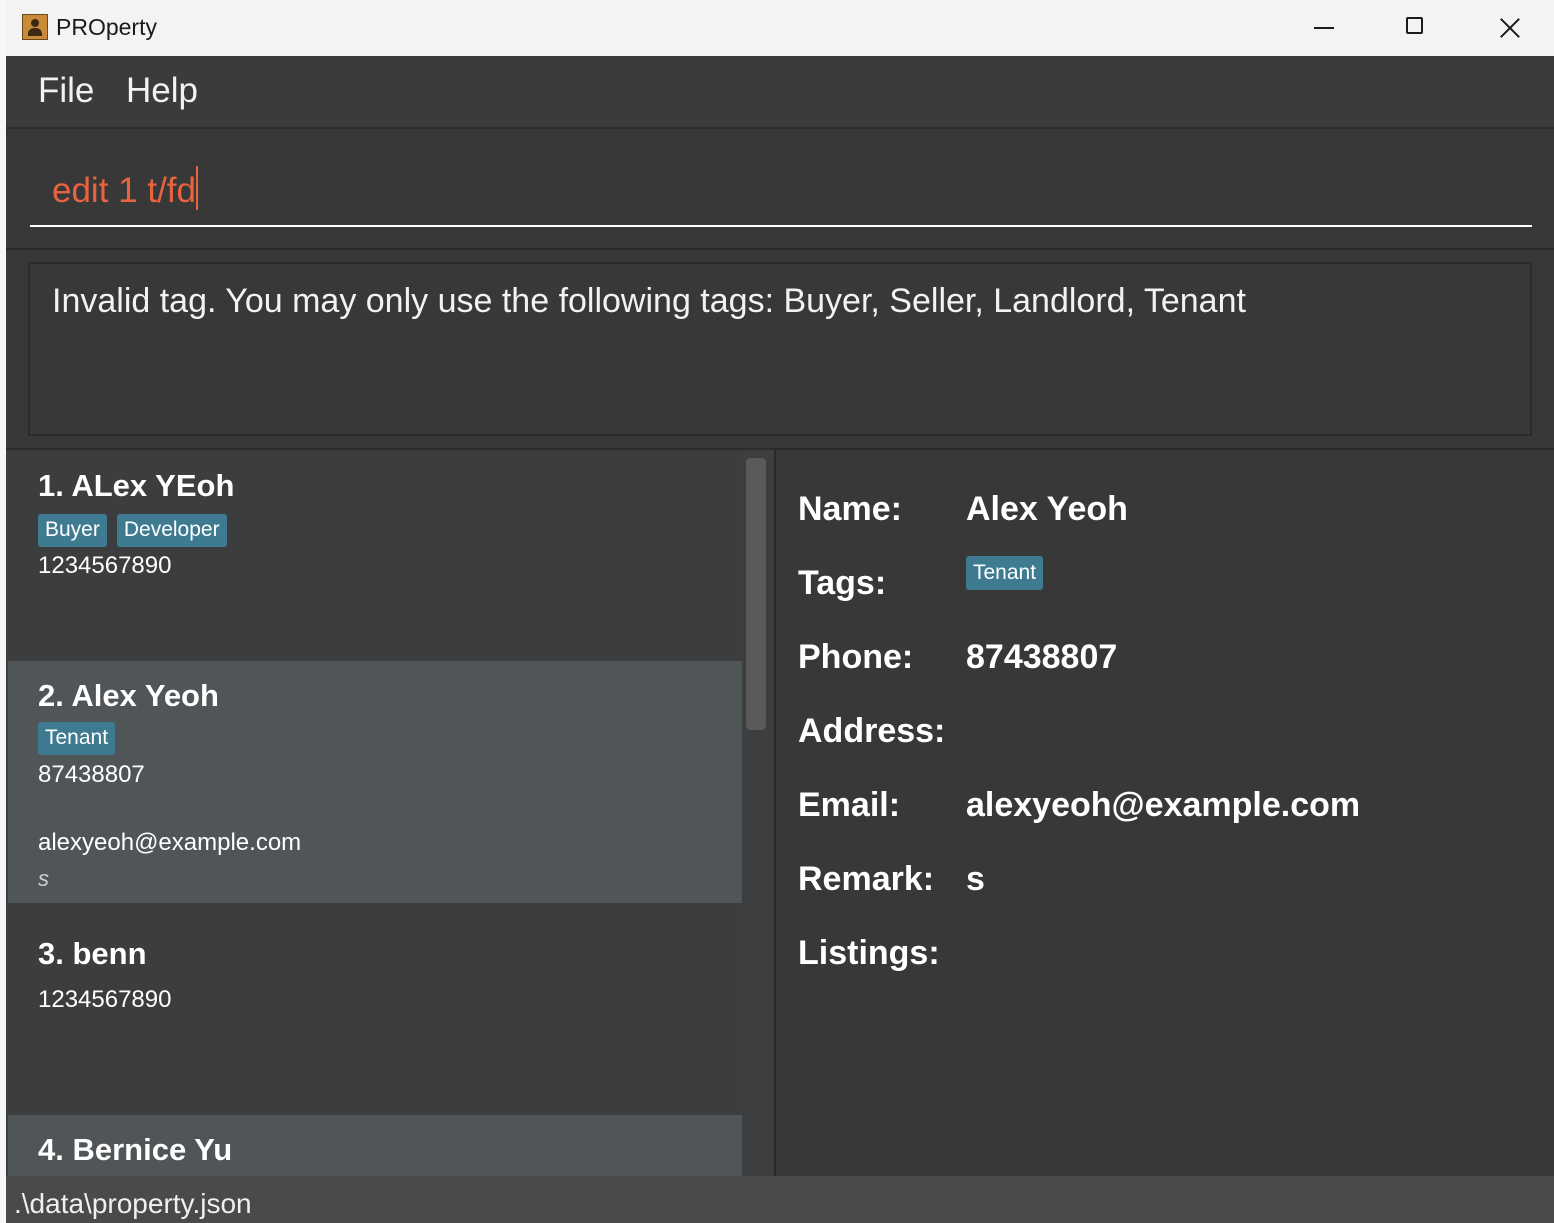 This screenshot has height=1223, width=1554. What do you see at coordinates (849, 805) in the screenshot?
I see `detail-email-label: Email:` at bounding box center [849, 805].